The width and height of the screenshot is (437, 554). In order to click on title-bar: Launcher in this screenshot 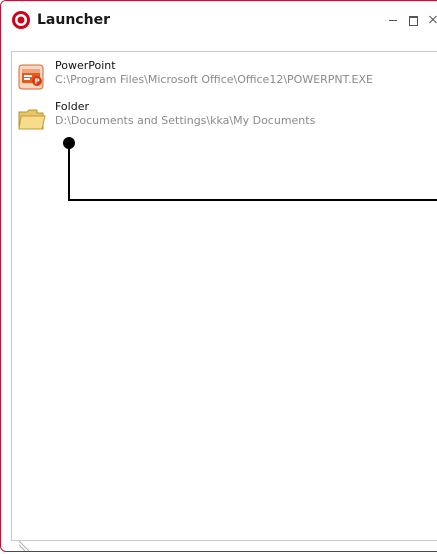, I will do `click(219, 20)`.